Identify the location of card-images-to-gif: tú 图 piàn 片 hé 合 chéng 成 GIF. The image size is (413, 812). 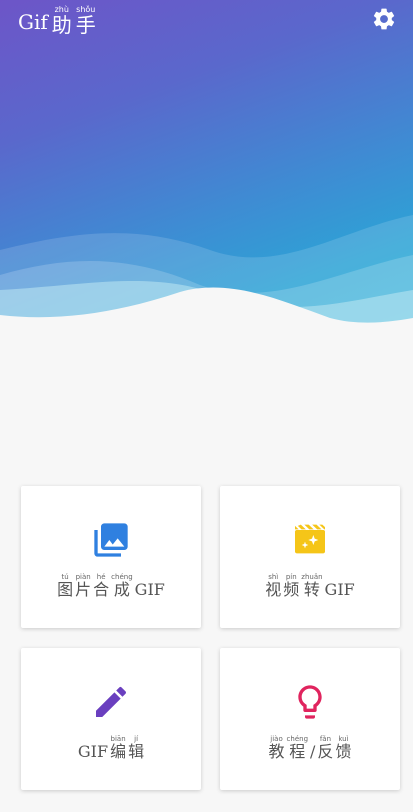
(111, 557).